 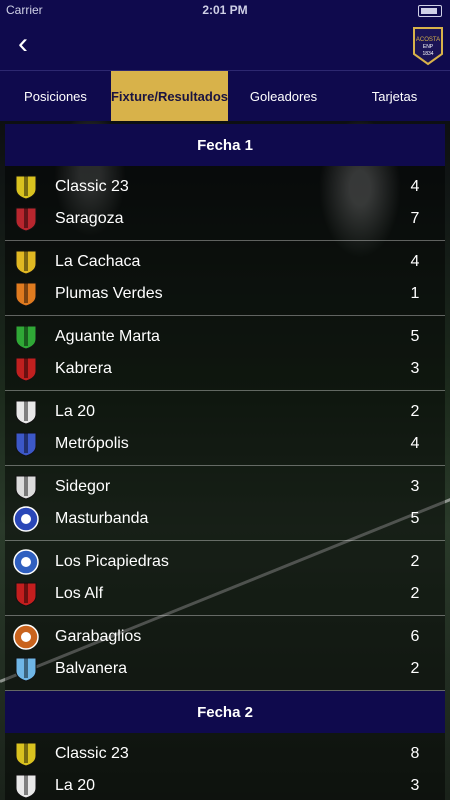 What do you see at coordinates (89, 218) in the screenshot?
I see `team-name: Saragoza` at bounding box center [89, 218].